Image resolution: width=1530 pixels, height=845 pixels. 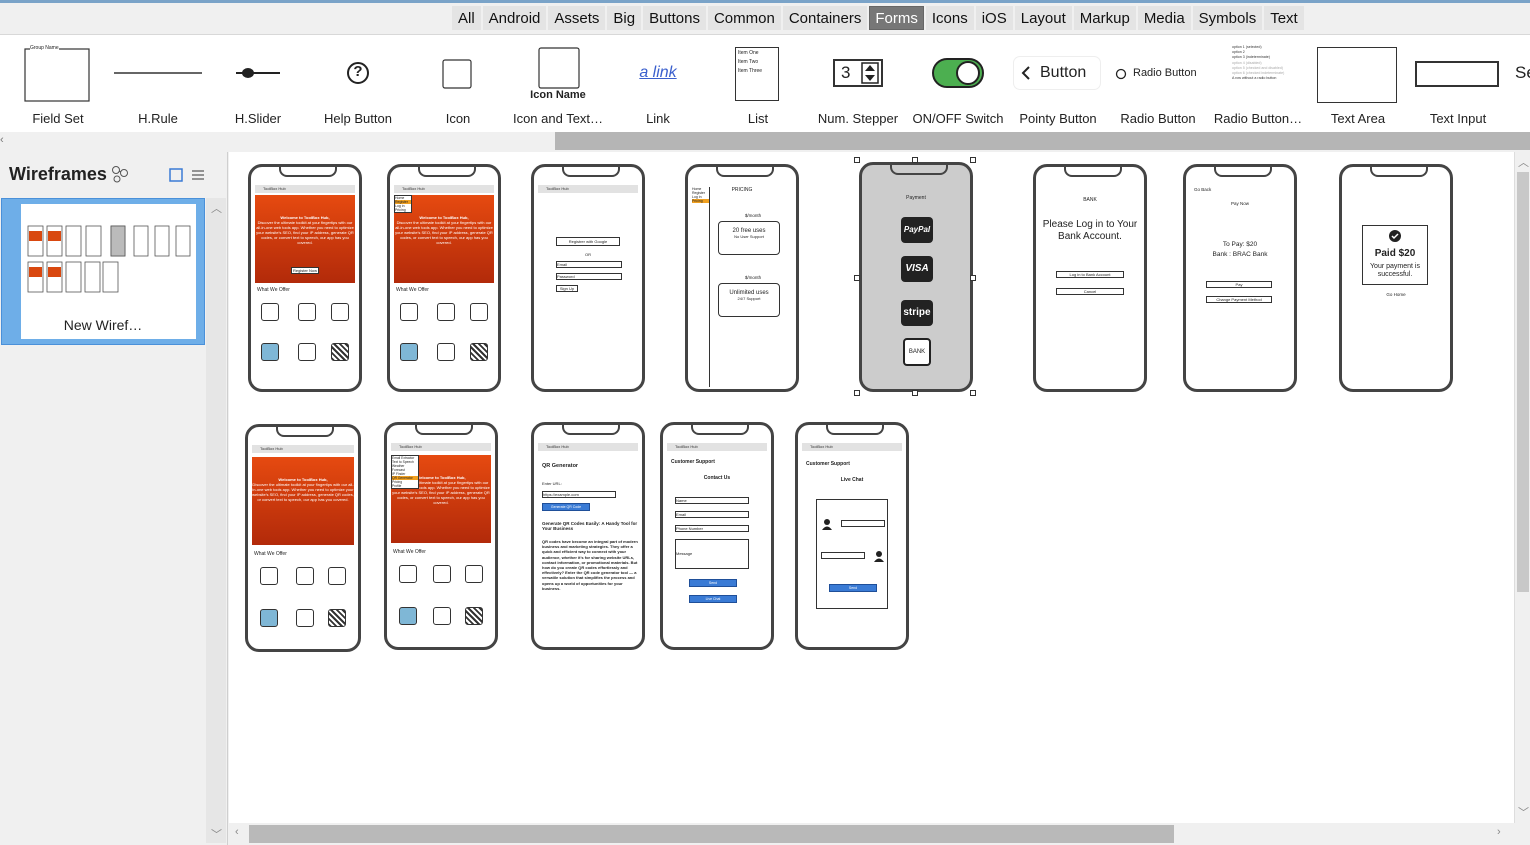 I want to click on phone-field: Phone Number, so click(x=712, y=528).